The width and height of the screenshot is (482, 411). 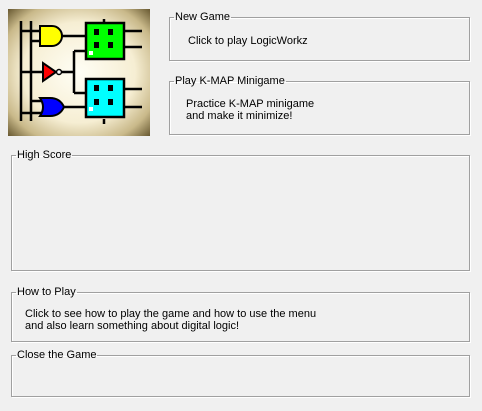 What do you see at coordinates (230, 81) in the screenshot?
I see `kmap-minigame-title: Play K-MAP Minigame` at bounding box center [230, 81].